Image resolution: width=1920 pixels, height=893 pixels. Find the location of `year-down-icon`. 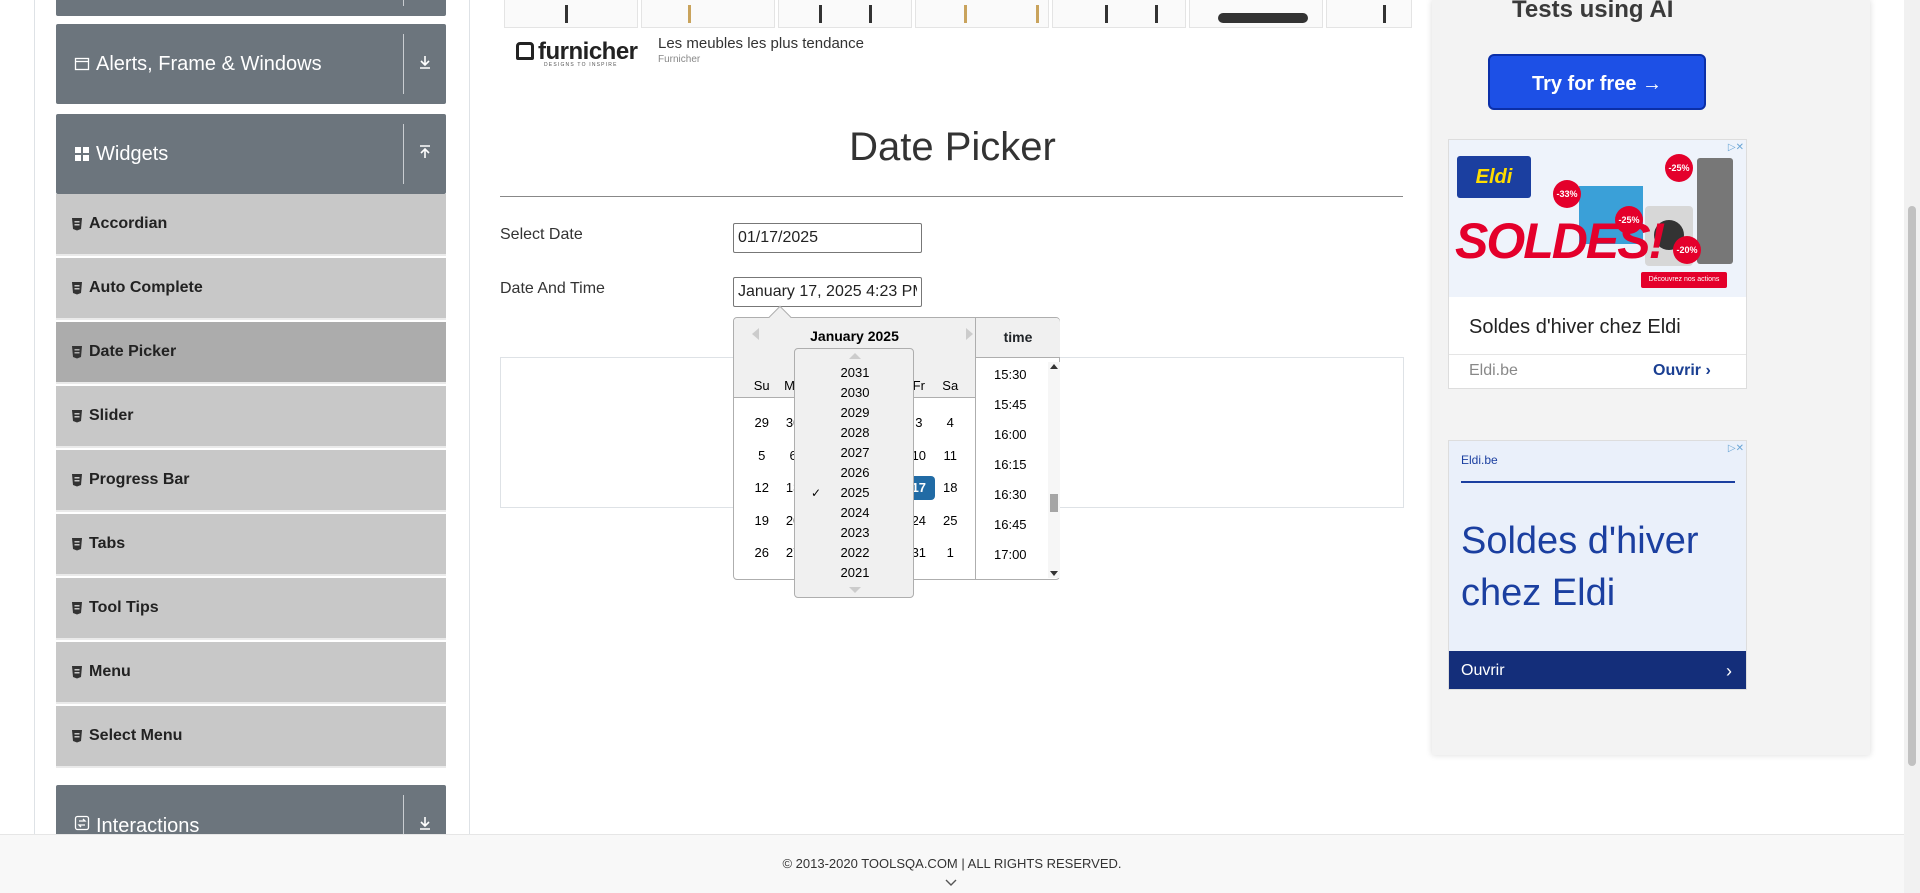

year-down-icon is located at coordinates (855, 590).